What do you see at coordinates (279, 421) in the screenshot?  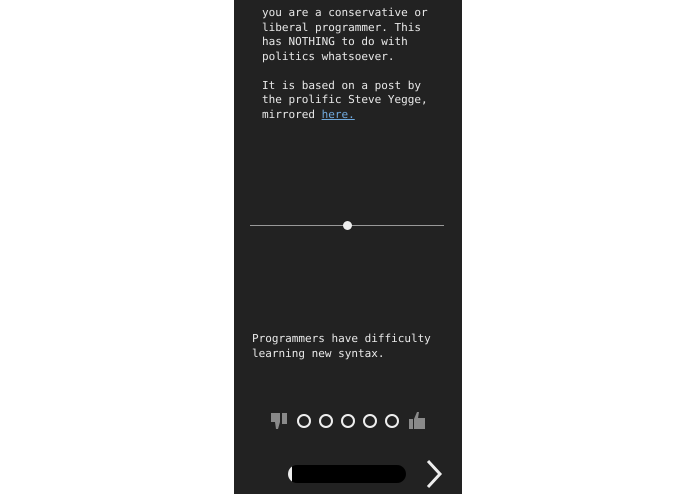 I see `thumbs-down-icon` at bounding box center [279, 421].